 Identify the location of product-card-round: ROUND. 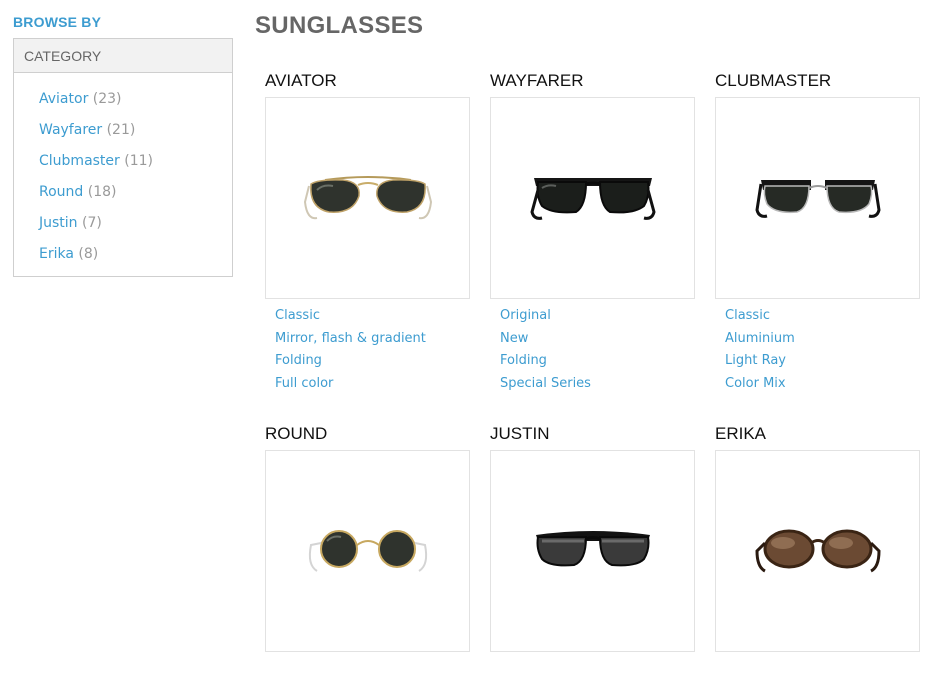
(367, 537).